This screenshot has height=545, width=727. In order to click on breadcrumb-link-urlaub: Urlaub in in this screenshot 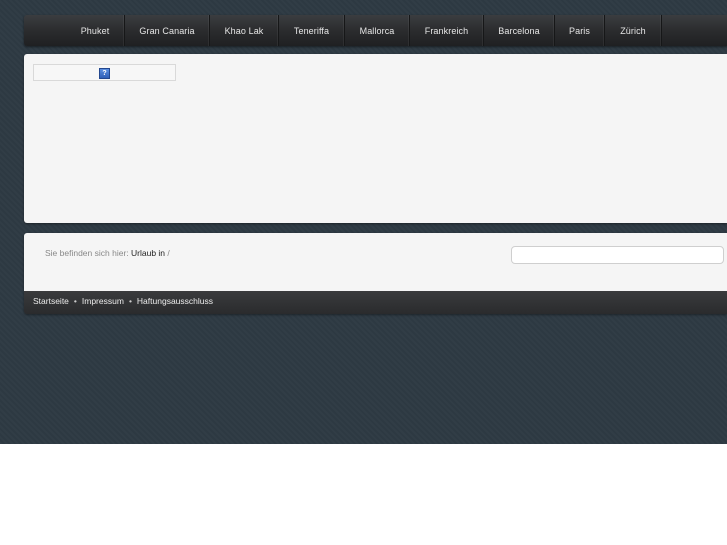, I will do `click(148, 253)`.